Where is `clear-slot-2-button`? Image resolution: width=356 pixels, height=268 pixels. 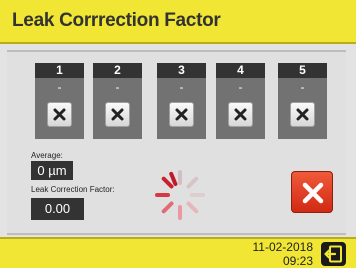
clear-slot-2-button is located at coordinates (117, 114).